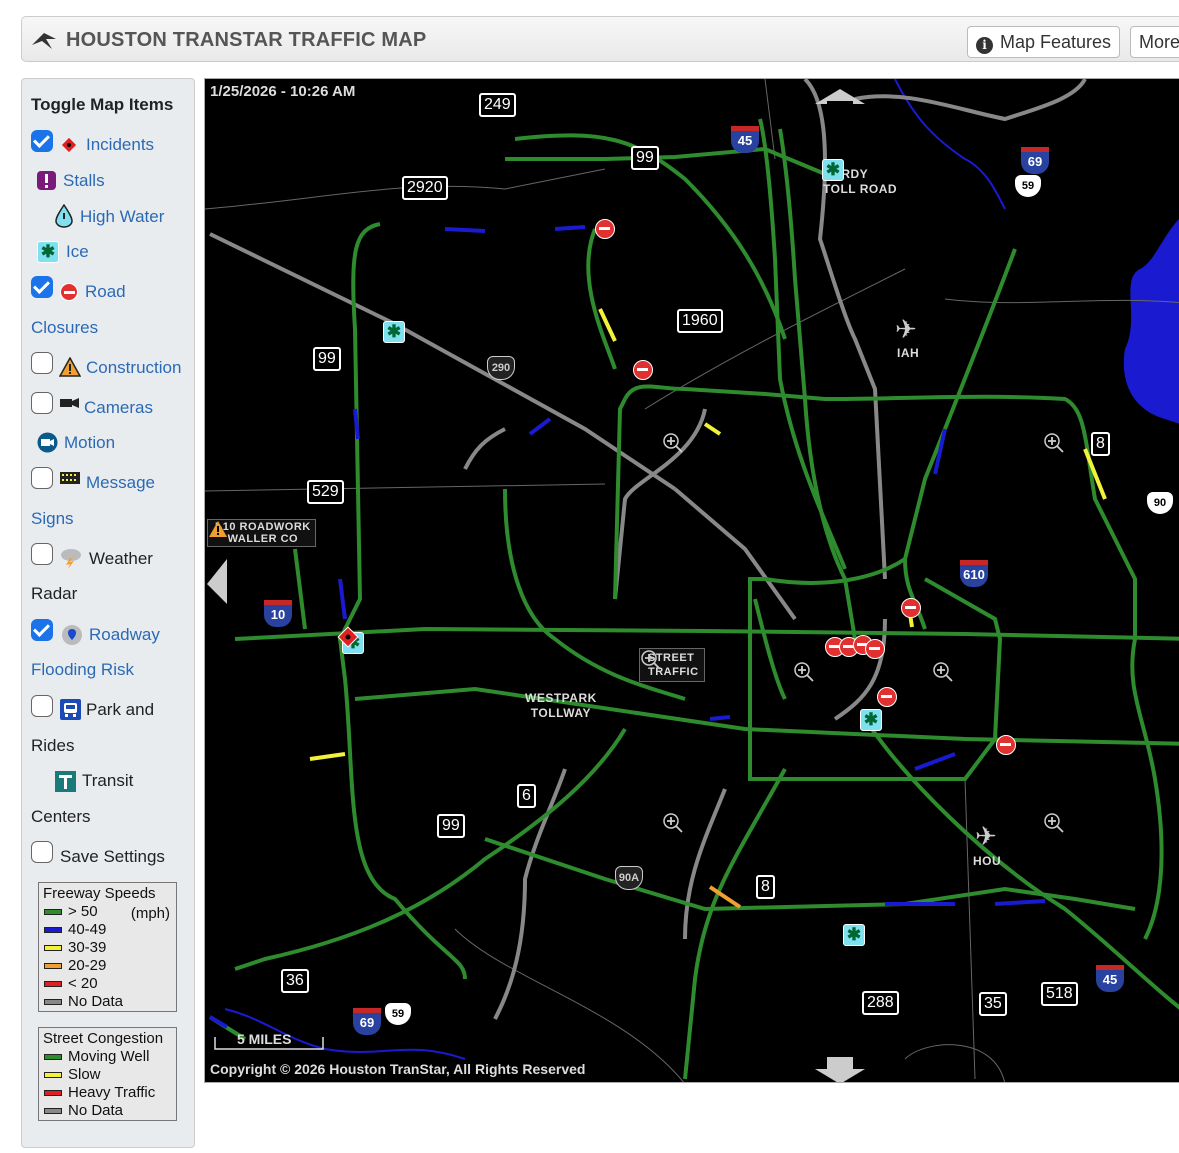 Image resolution: width=1179 pixels, height=1153 pixels. Describe the element at coordinates (105, 292) in the screenshot. I see `road-closures-toggle: Road` at that location.